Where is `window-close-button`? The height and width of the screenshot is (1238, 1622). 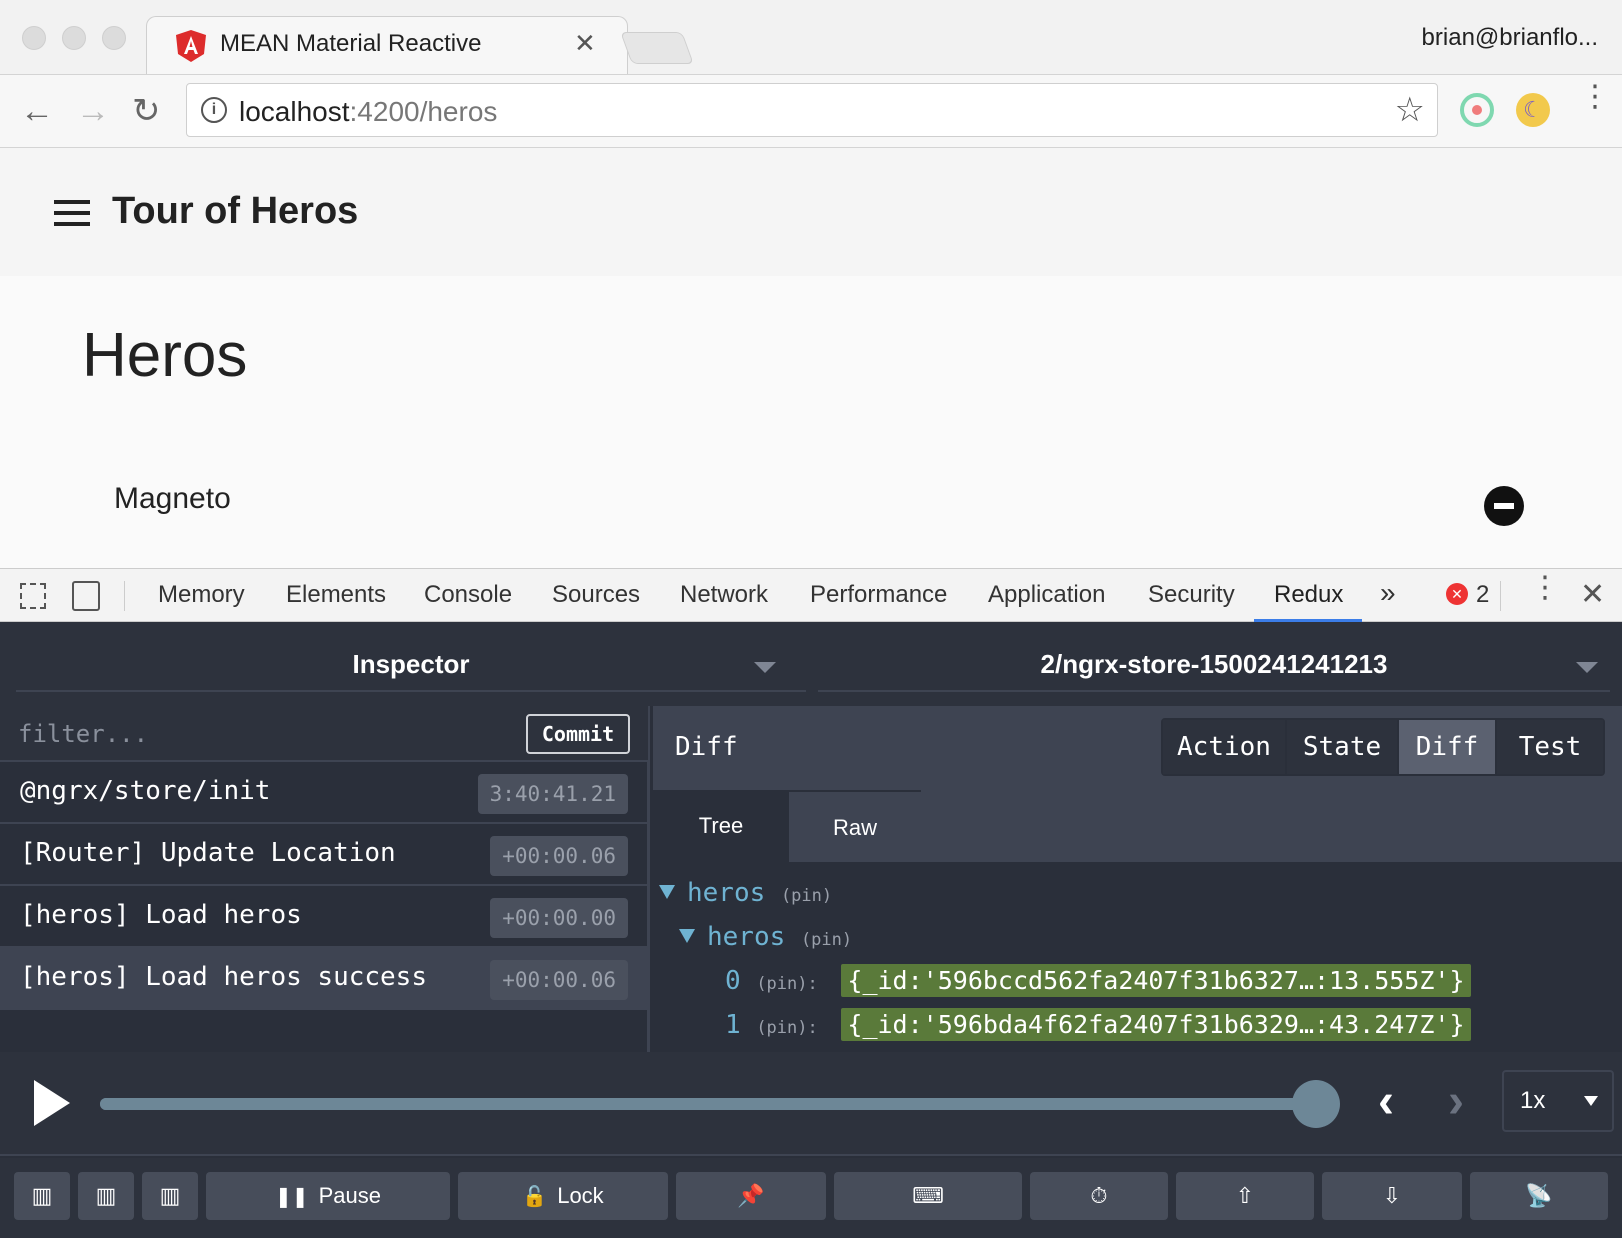
window-close-button is located at coordinates (34, 38).